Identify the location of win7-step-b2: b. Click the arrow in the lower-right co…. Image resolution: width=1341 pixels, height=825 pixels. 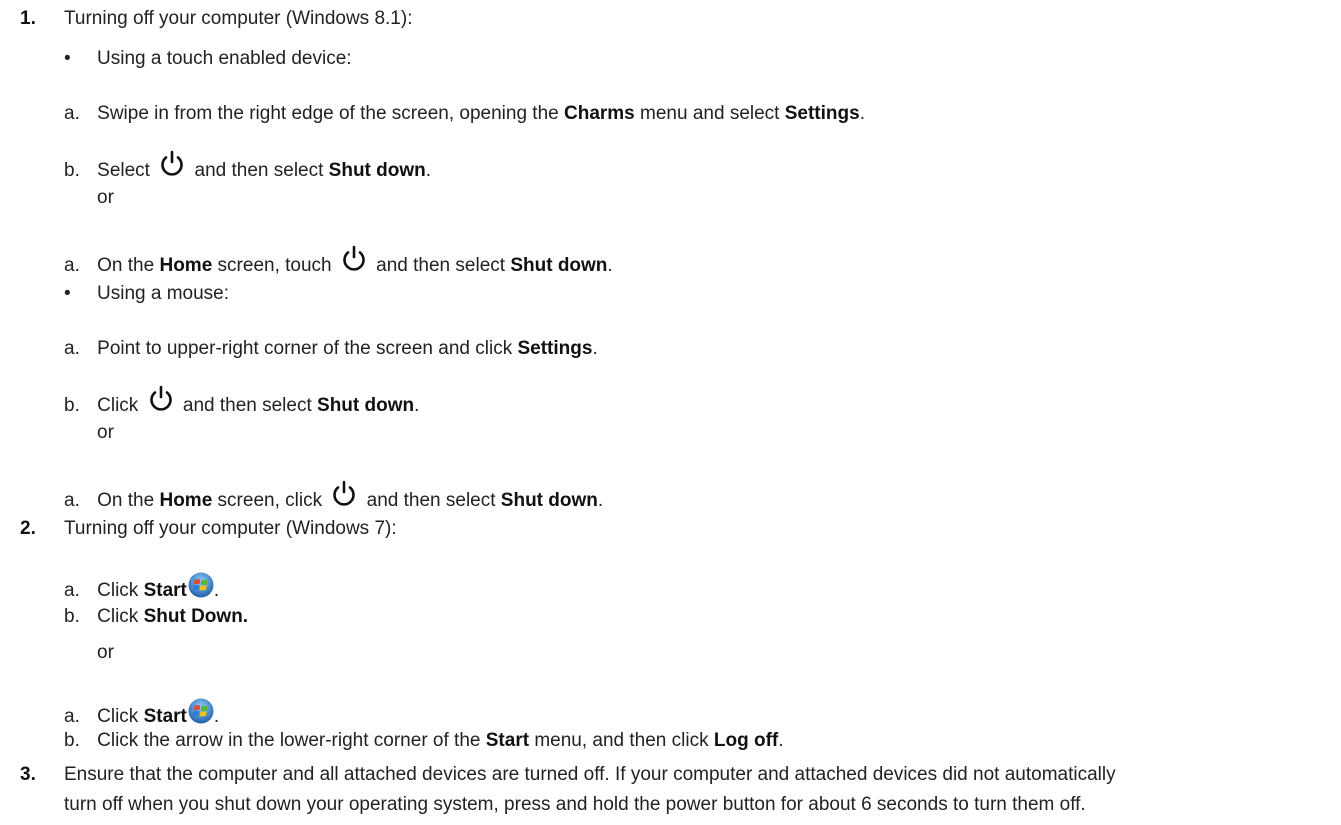
(424, 741).